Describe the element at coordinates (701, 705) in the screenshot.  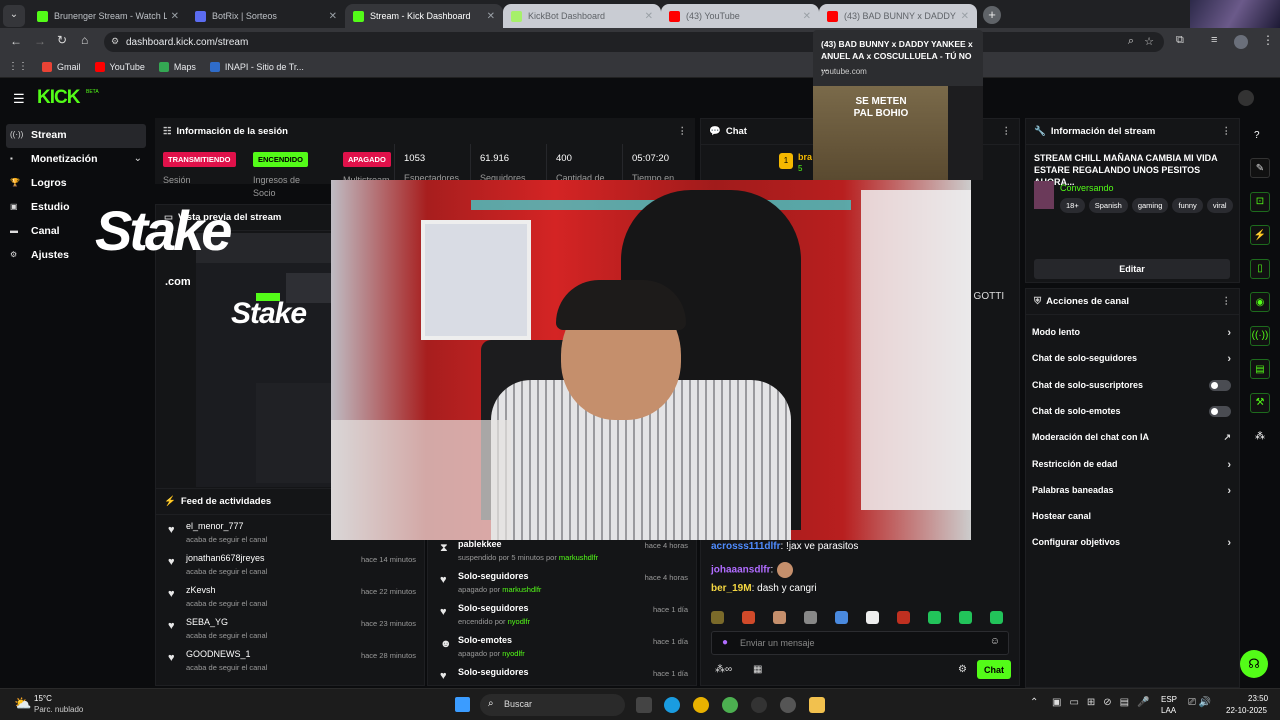
I see `chrome-icon` at that location.